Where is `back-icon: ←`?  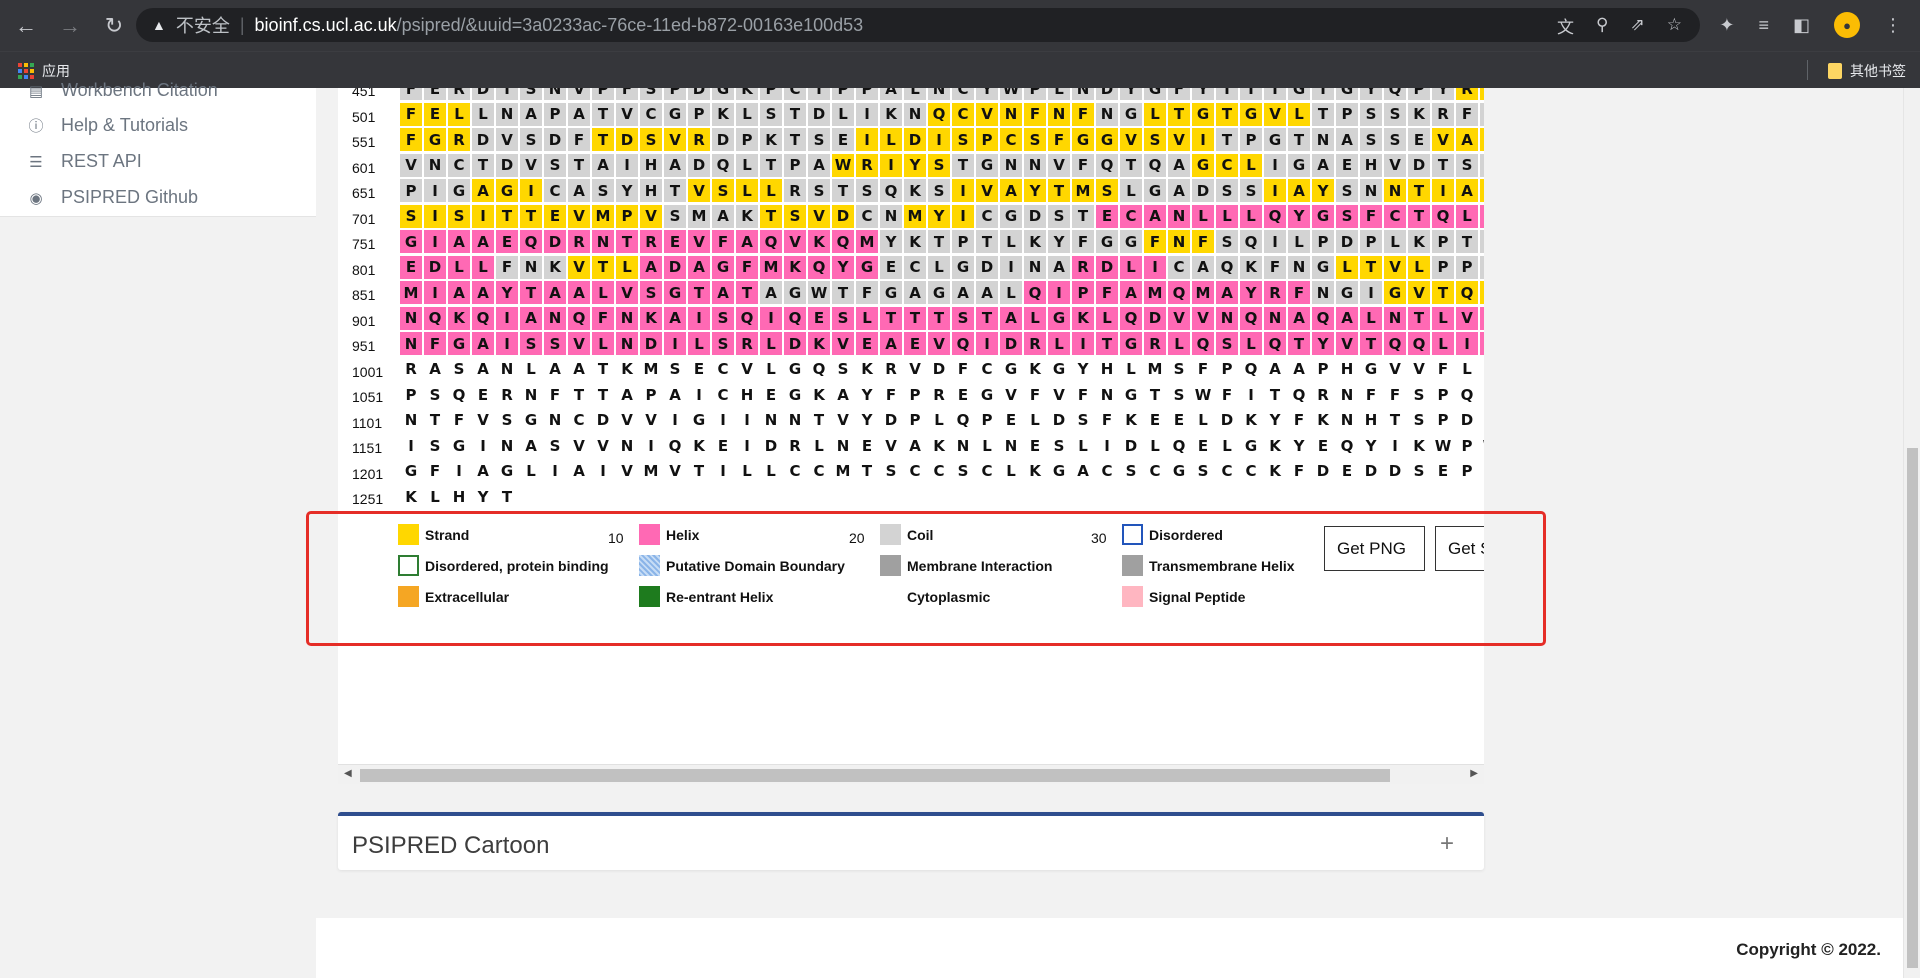
back-icon: ← is located at coordinates (26, 26).